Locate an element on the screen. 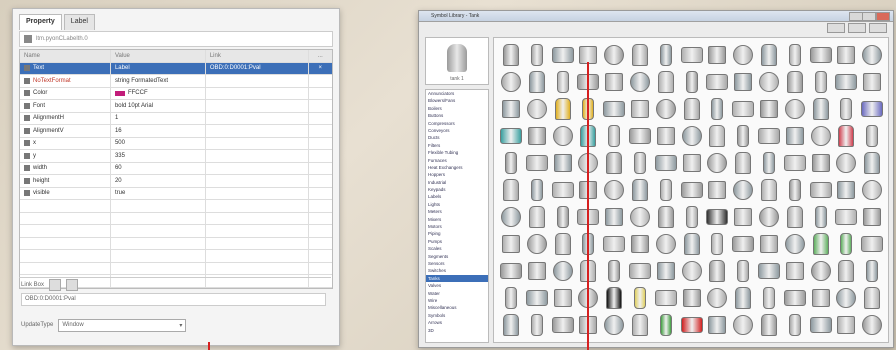 The height and width of the screenshot is (350, 896). category-item: Arrows is located at coordinates (457, 322).